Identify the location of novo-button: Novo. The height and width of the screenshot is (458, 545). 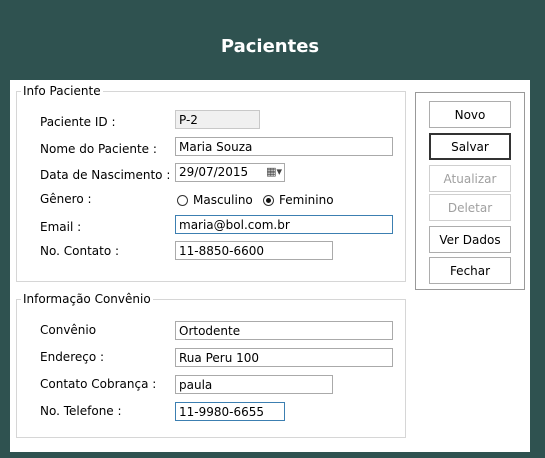
(470, 114).